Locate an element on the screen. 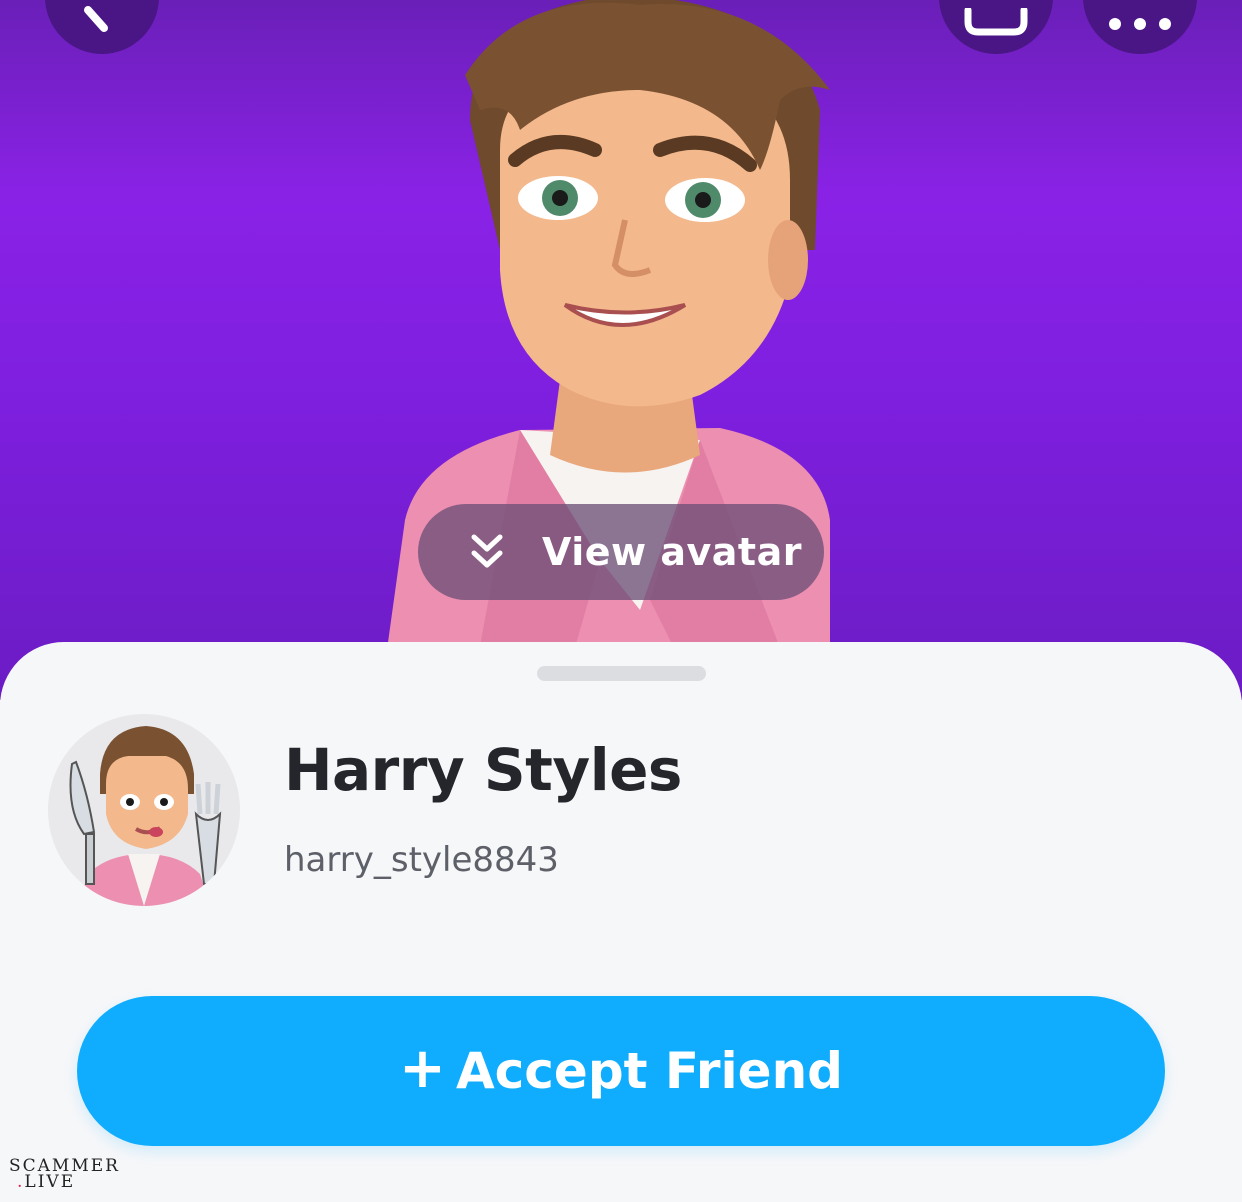  bitmoji-eating-avatar is located at coordinates (145, 816).